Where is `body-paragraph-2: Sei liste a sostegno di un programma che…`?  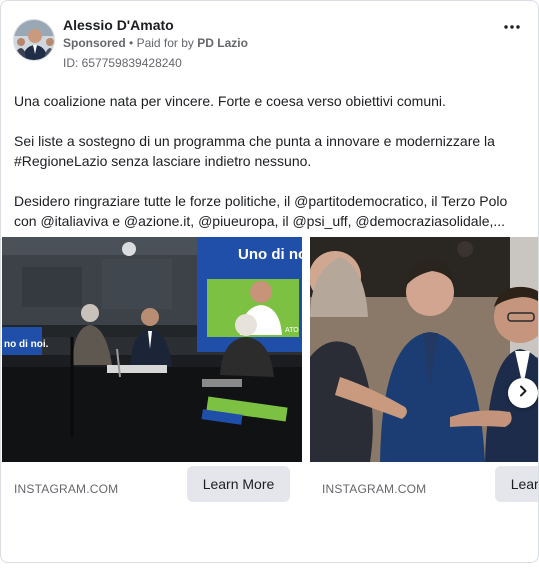 body-paragraph-2: Sei liste a sostegno di un programma che… is located at coordinates (254, 151).